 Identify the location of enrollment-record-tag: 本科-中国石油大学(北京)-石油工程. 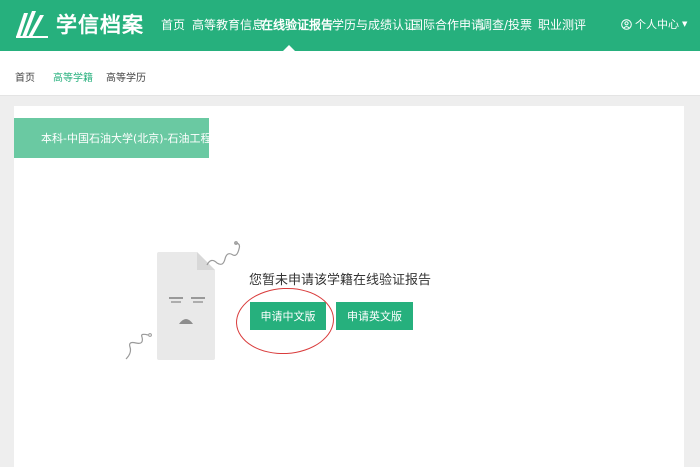
(111, 138).